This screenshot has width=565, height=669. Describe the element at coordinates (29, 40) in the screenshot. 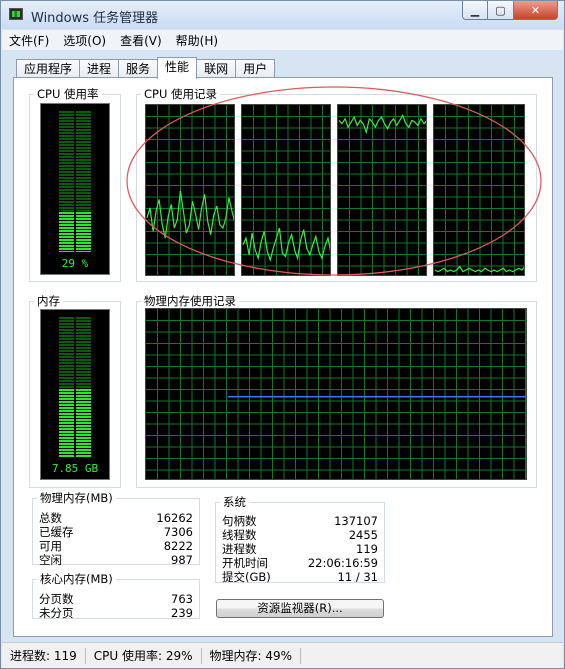

I see `menu-file: 文件(F)` at that location.